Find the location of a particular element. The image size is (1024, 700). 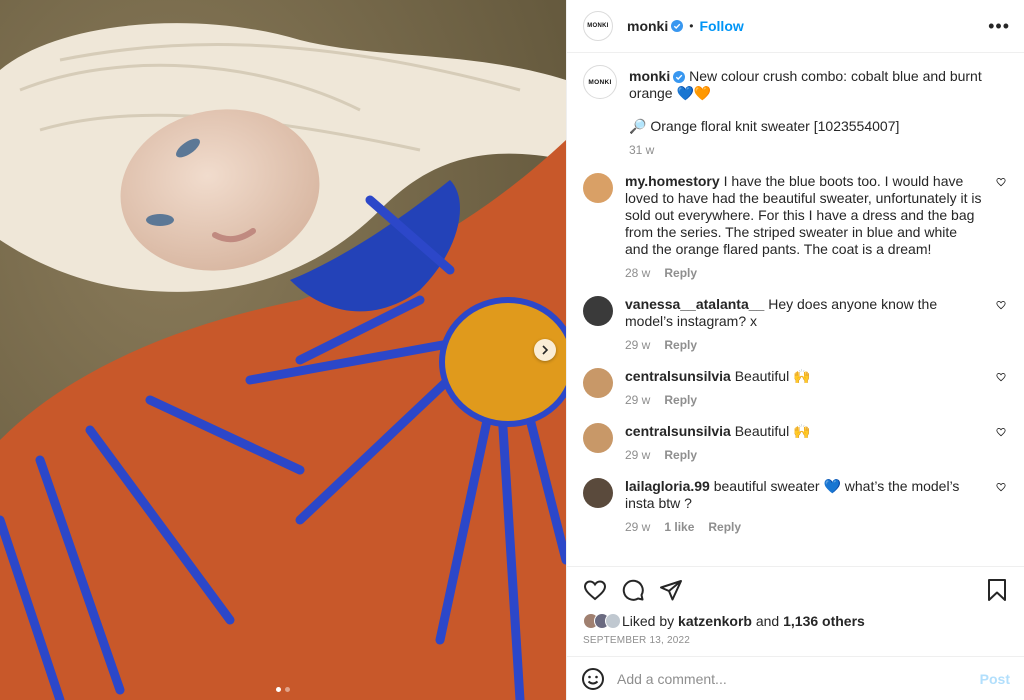

commenter-username: my.homestory is located at coordinates (672, 181).